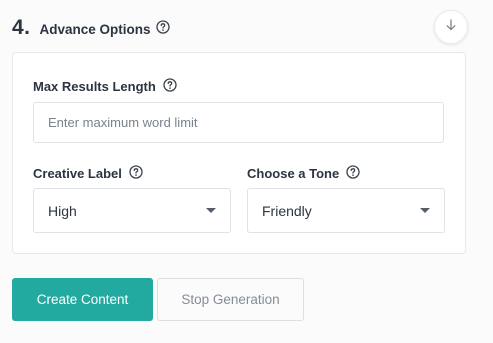 The height and width of the screenshot is (343, 493). What do you see at coordinates (62, 210) in the screenshot?
I see `creative-label-value: High` at bounding box center [62, 210].